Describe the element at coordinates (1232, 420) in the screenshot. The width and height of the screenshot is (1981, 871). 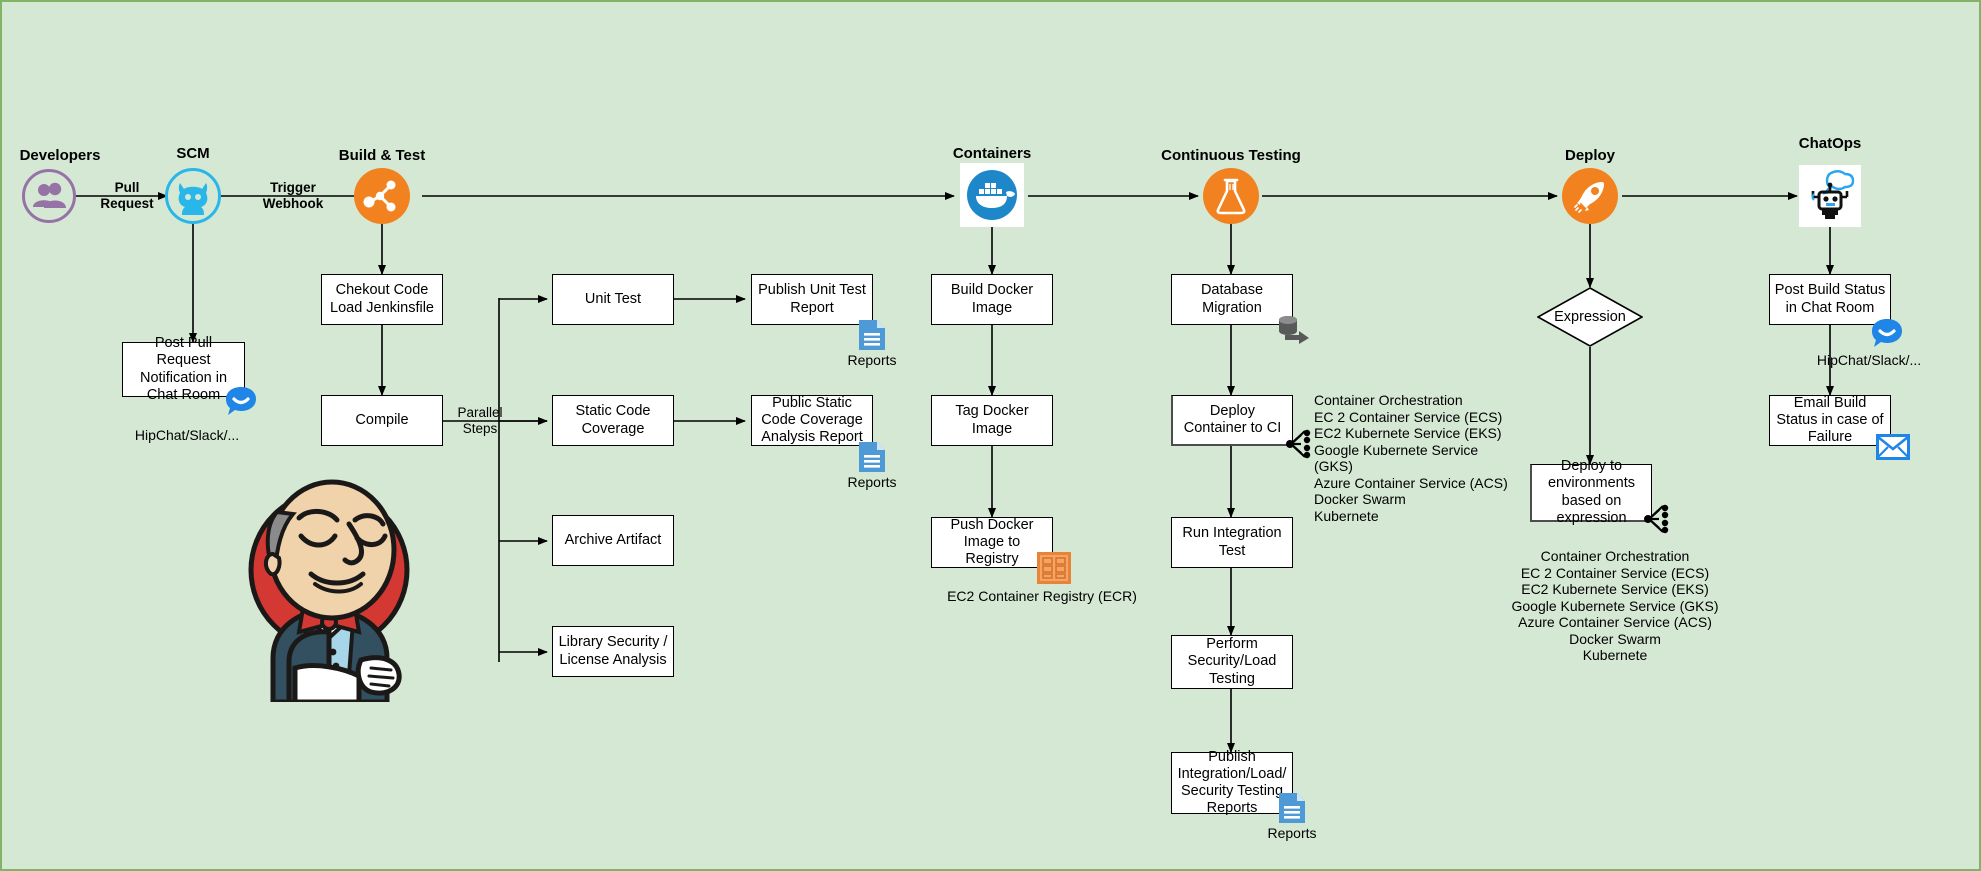
I see `node-deploy-container-to-ci: Deploy Container to CI` at that location.